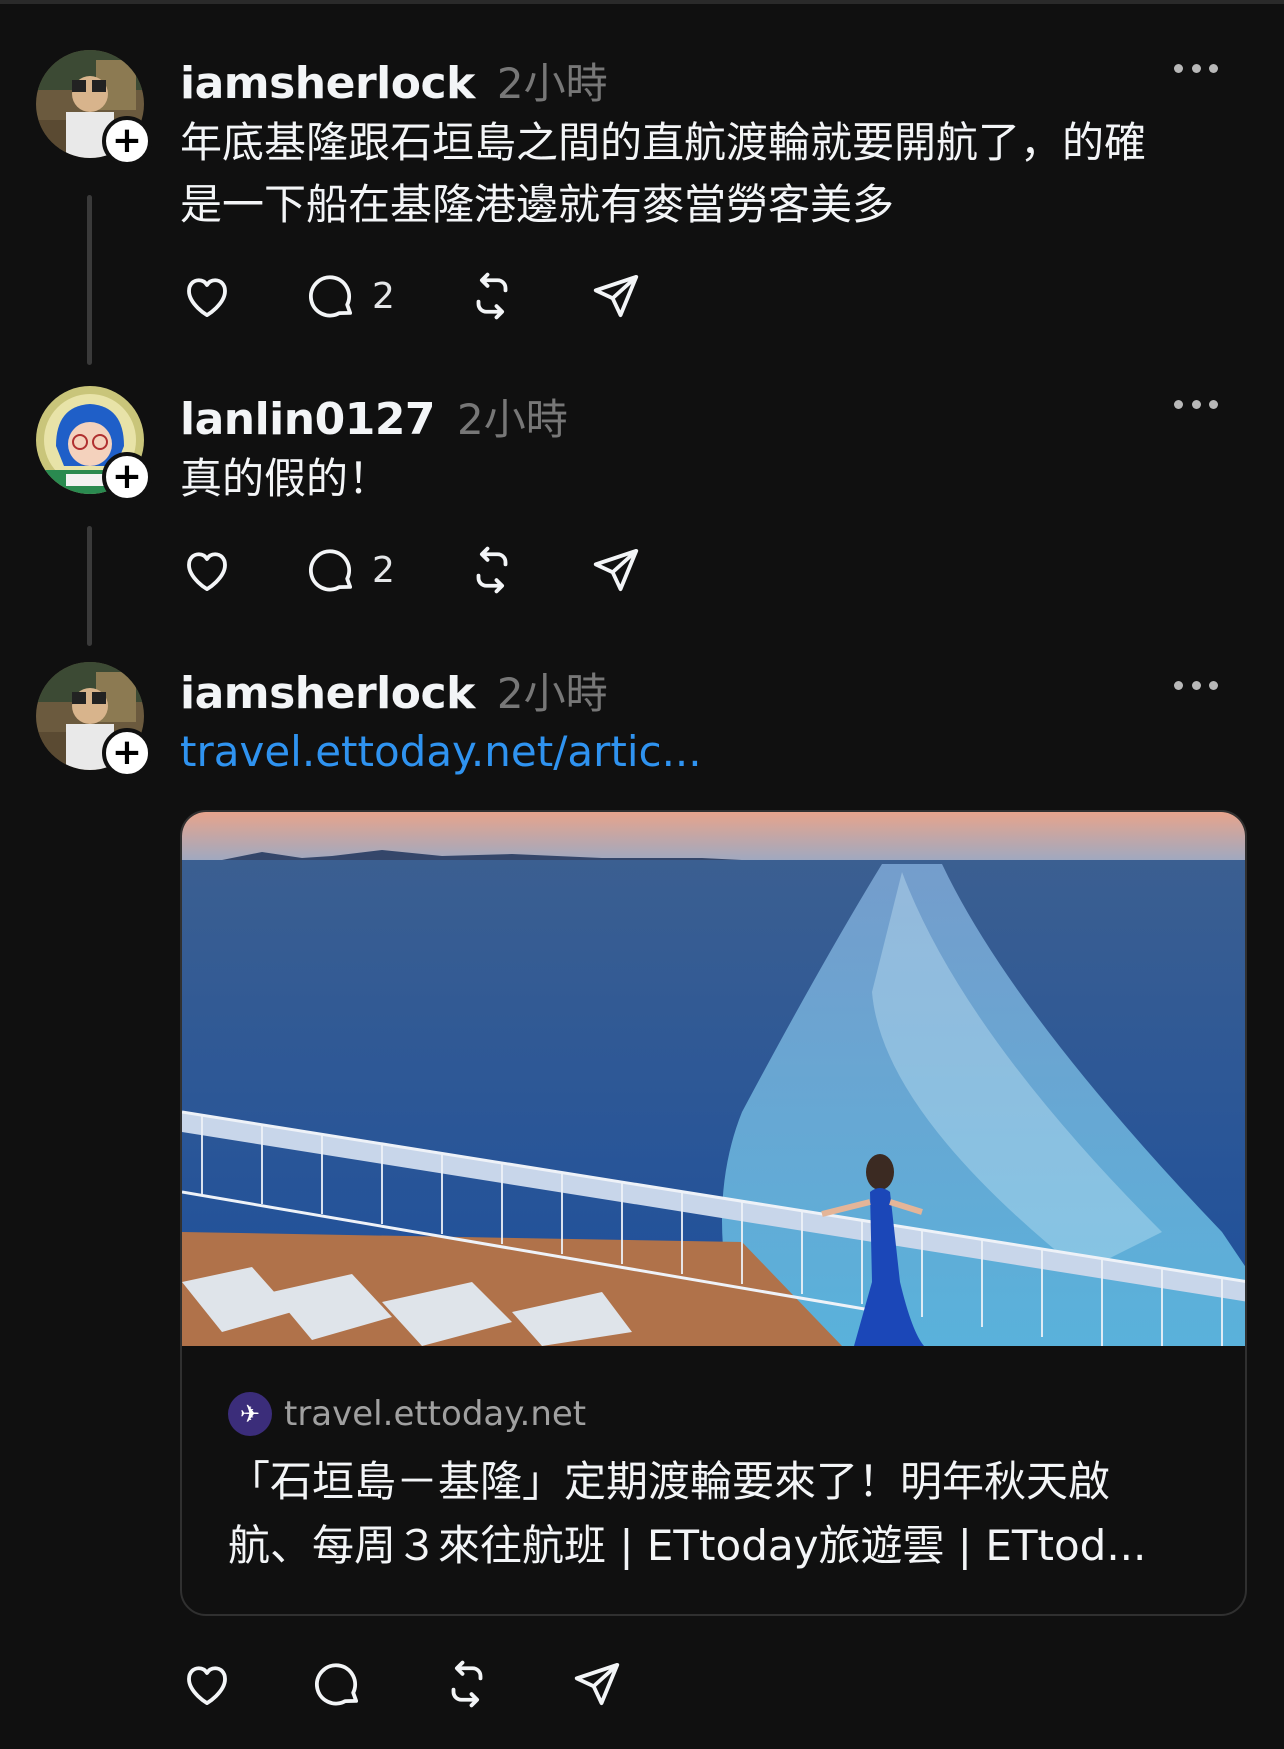  I want to click on share-button, so click(597, 1684).